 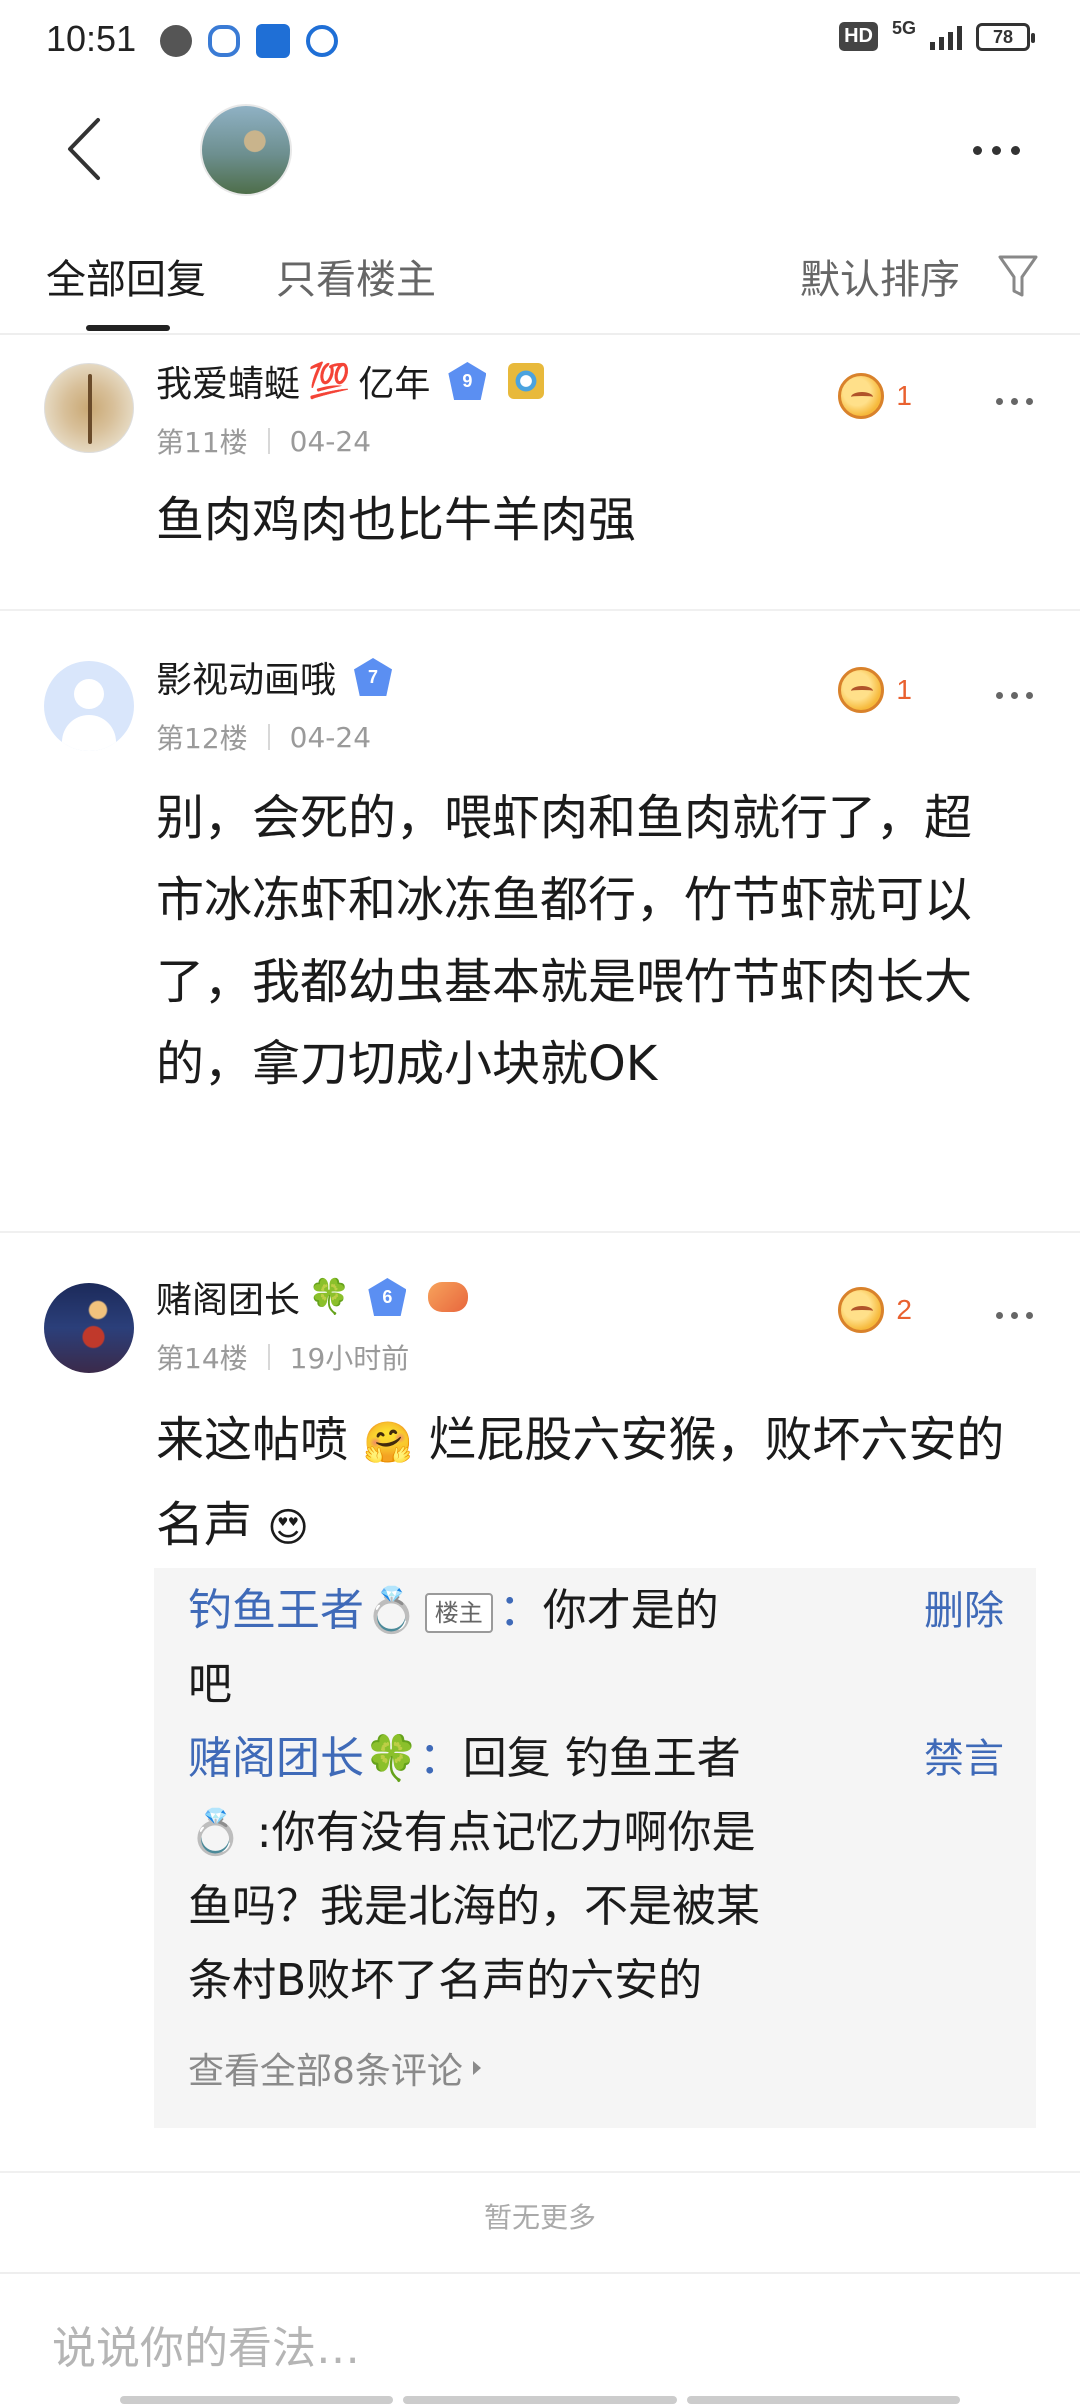 I want to click on floor-number: 第11楼, so click(x=202, y=442).